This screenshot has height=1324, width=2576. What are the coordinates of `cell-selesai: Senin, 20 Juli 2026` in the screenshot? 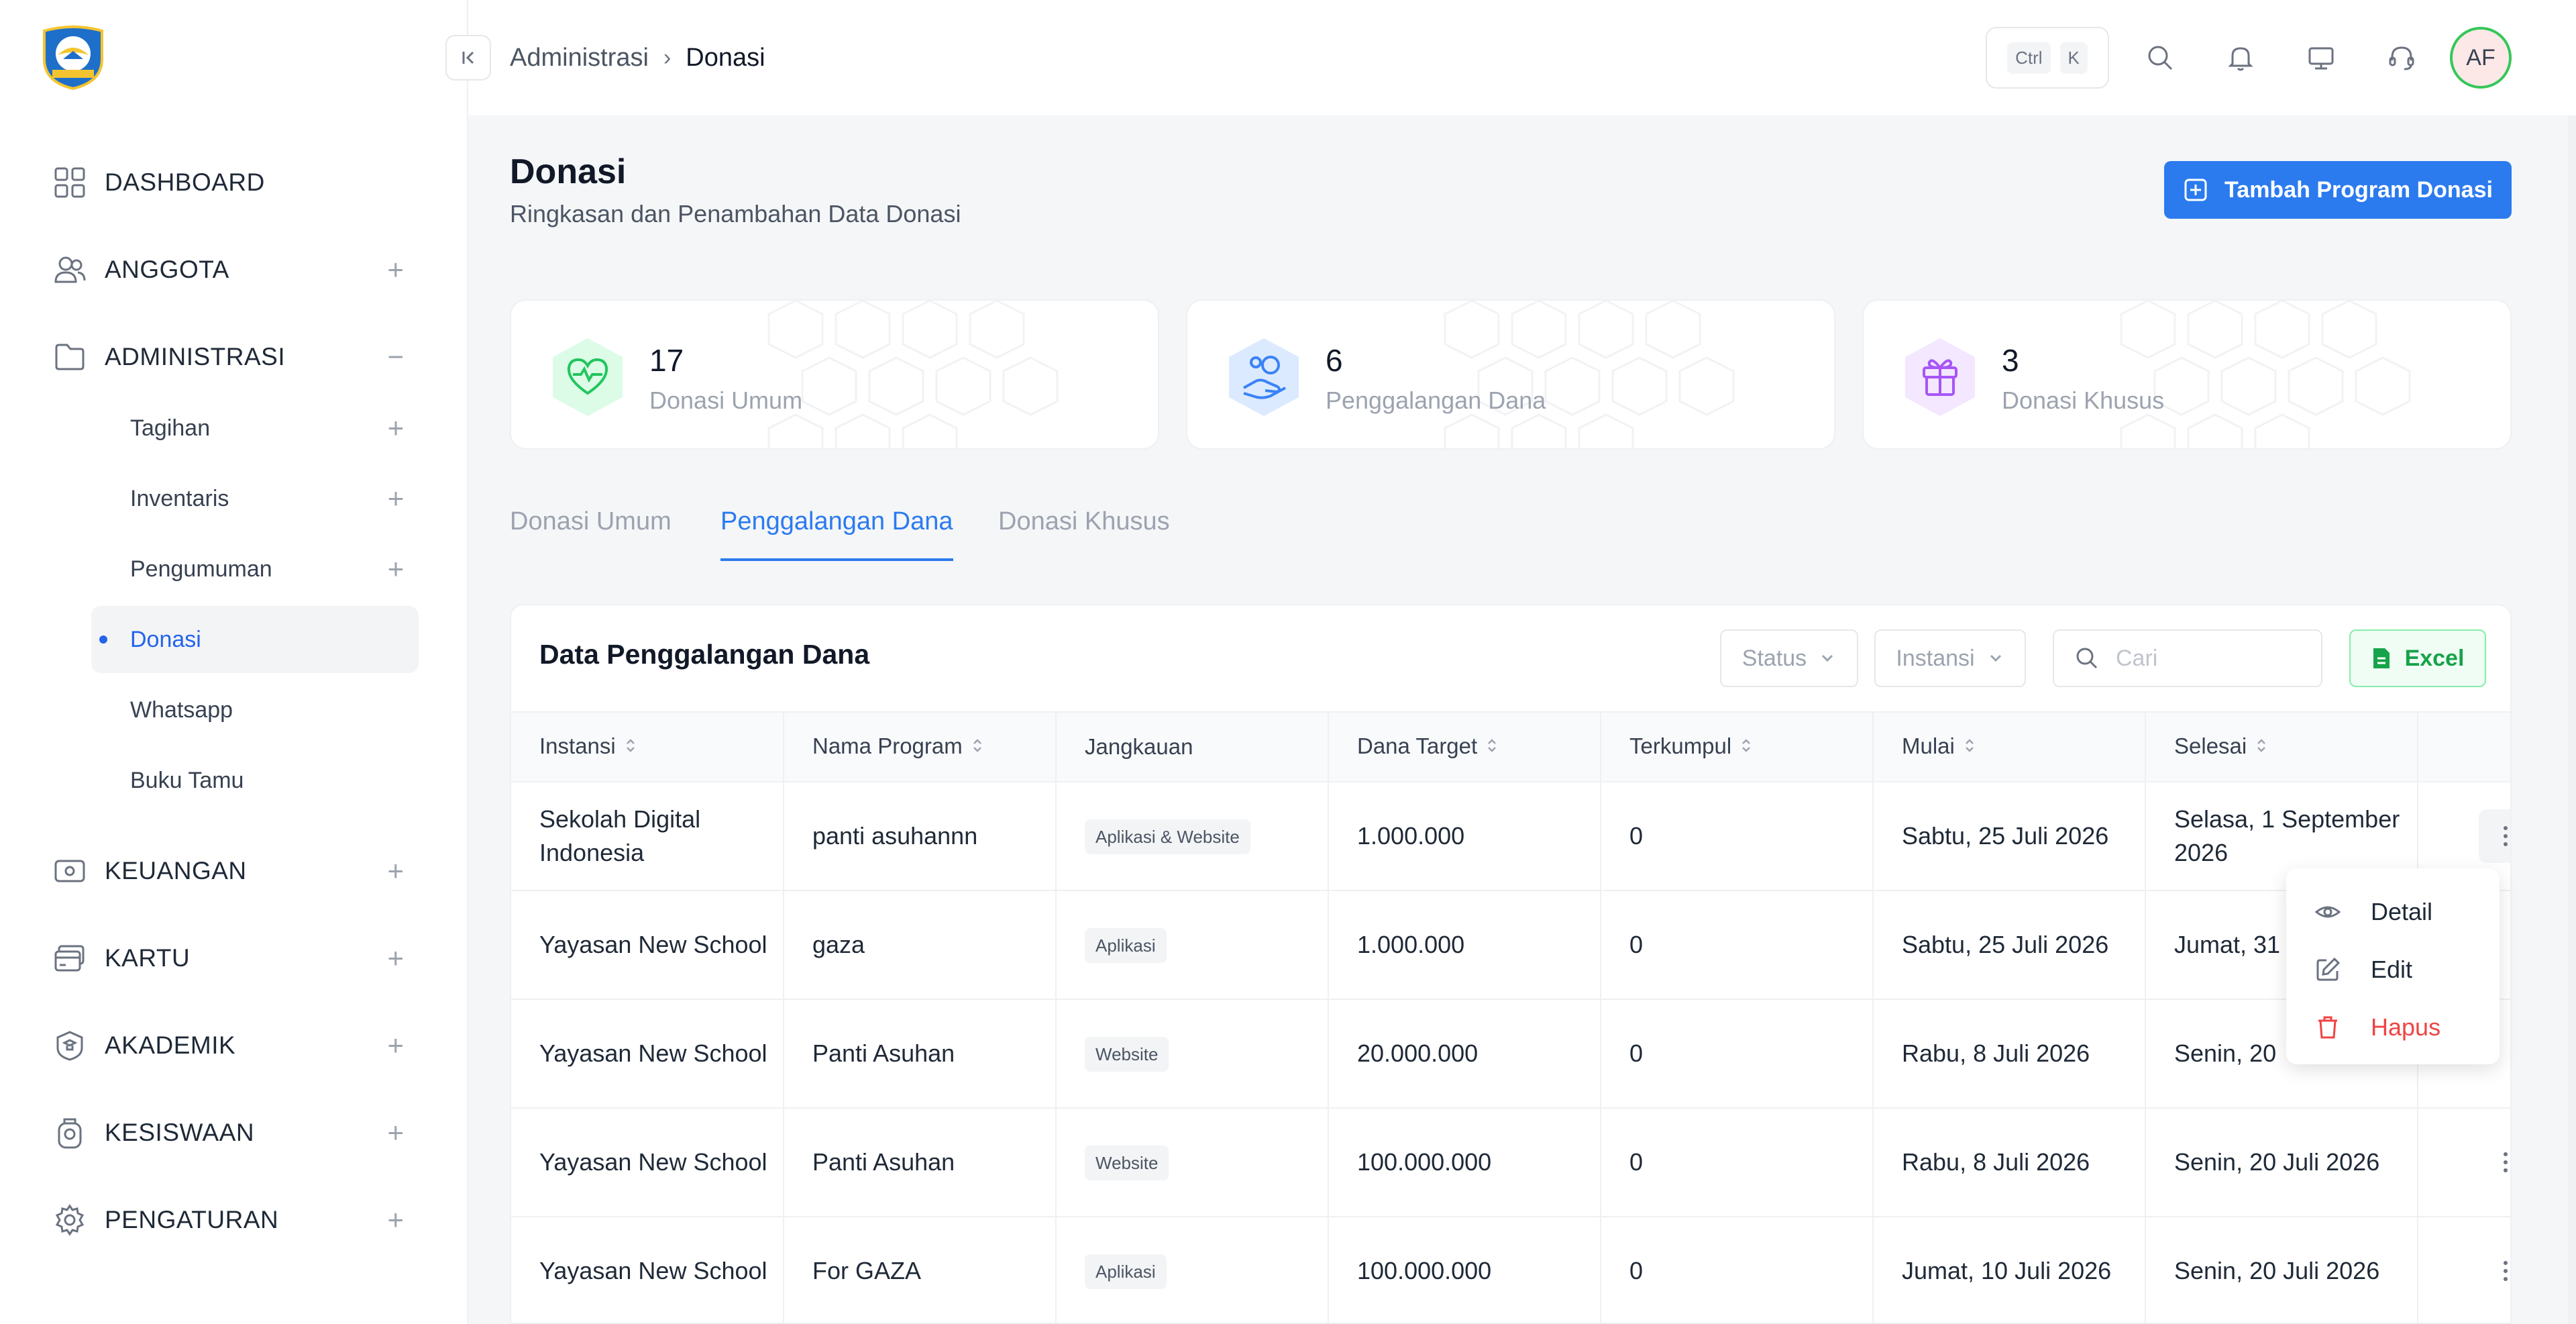 It's located at (2281, 1270).